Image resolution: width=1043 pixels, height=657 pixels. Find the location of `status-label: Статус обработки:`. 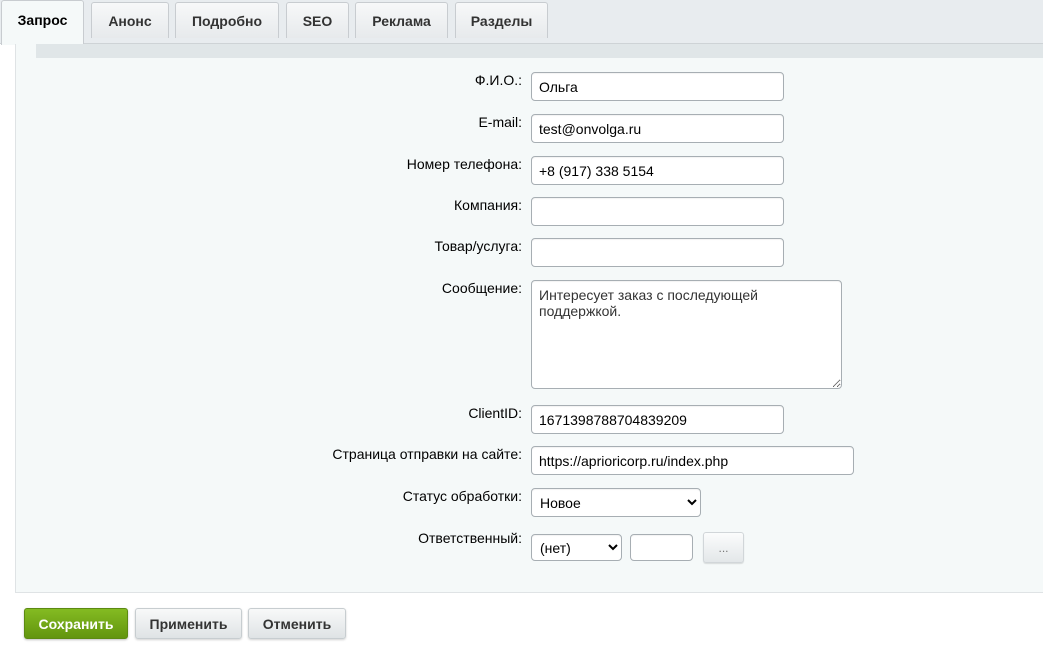

status-label: Статус обработки: is located at coordinates (462, 496).